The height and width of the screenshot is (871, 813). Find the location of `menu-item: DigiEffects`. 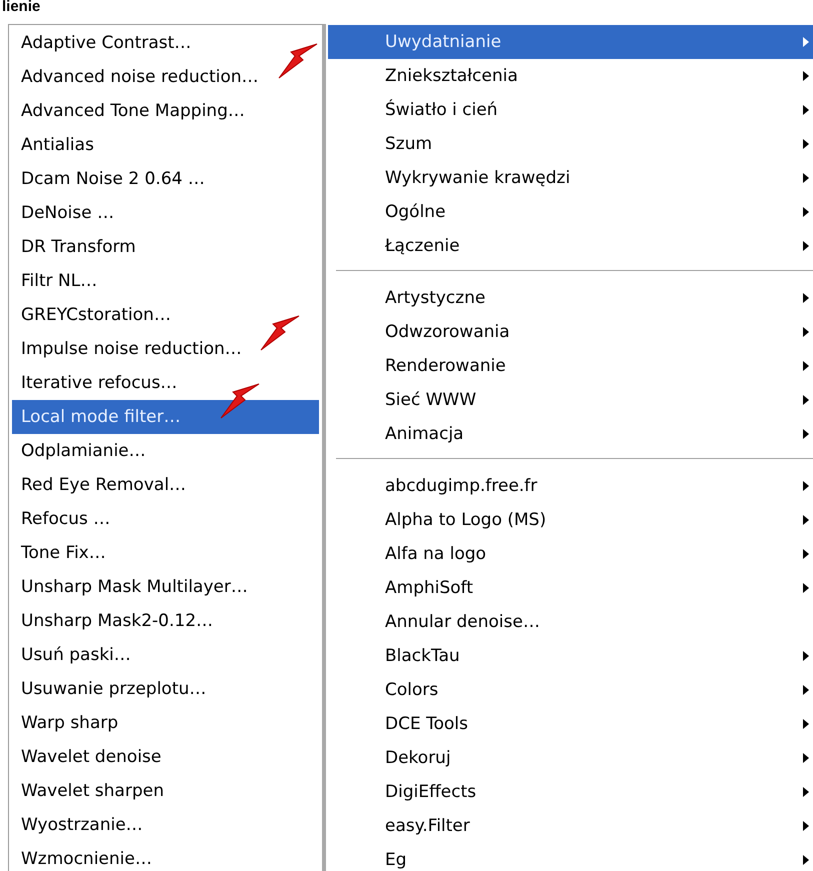

menu-item: DigiEffects is located at coordinates (570, 792).